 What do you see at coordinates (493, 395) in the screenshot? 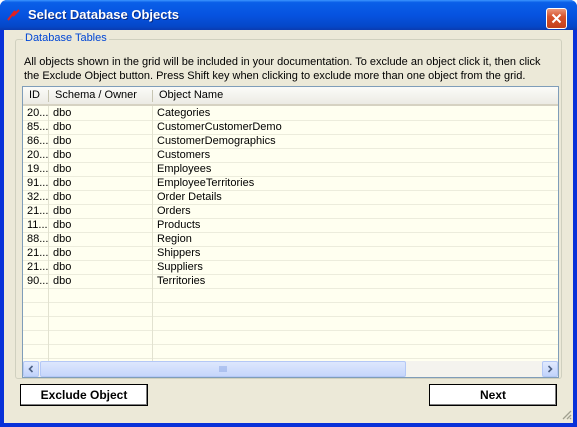
I see `next-button: Next` at bounding box center [493, 395].